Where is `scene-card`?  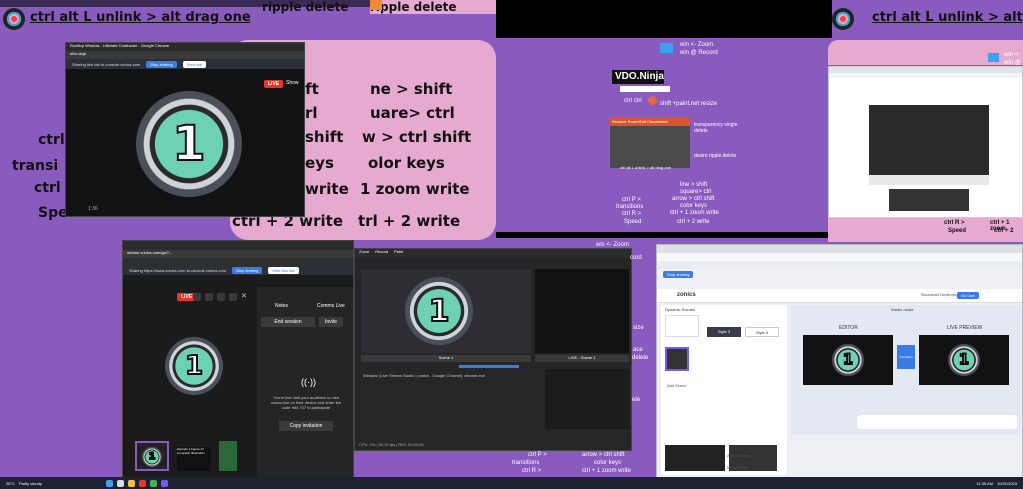 scene-card is located at coordinates (682, 326).